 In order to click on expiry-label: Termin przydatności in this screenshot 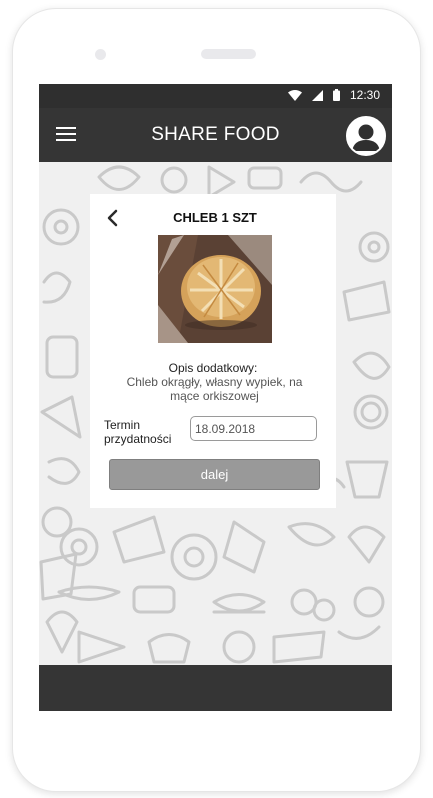, I will do `click(138, 432)`.